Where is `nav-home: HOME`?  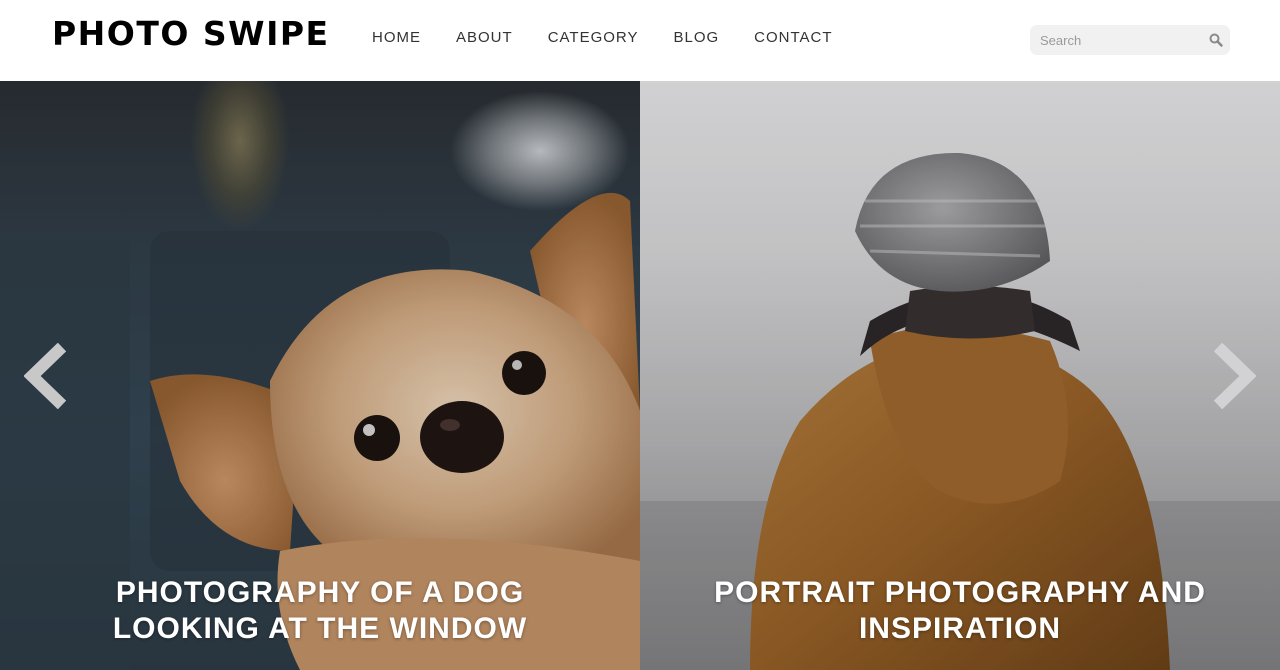 nav-home: HOME is located at coordinates (396, 37).